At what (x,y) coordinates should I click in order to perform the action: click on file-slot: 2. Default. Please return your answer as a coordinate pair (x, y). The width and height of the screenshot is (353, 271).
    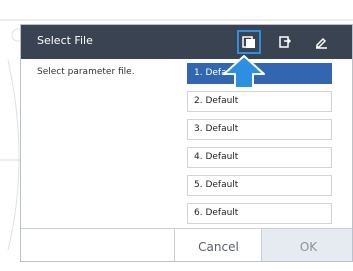
    Looking at the image, I should click on (259, 101).